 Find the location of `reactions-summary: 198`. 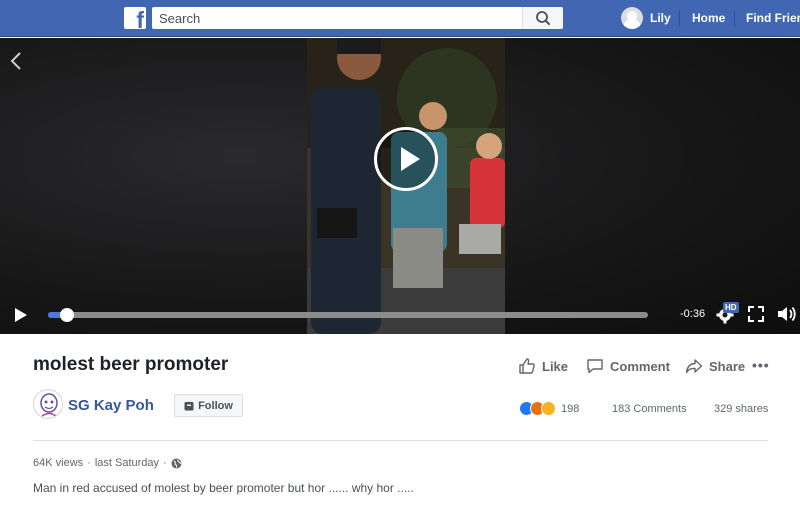

reactions-summary: 198 is located at coordinates (549, 408).